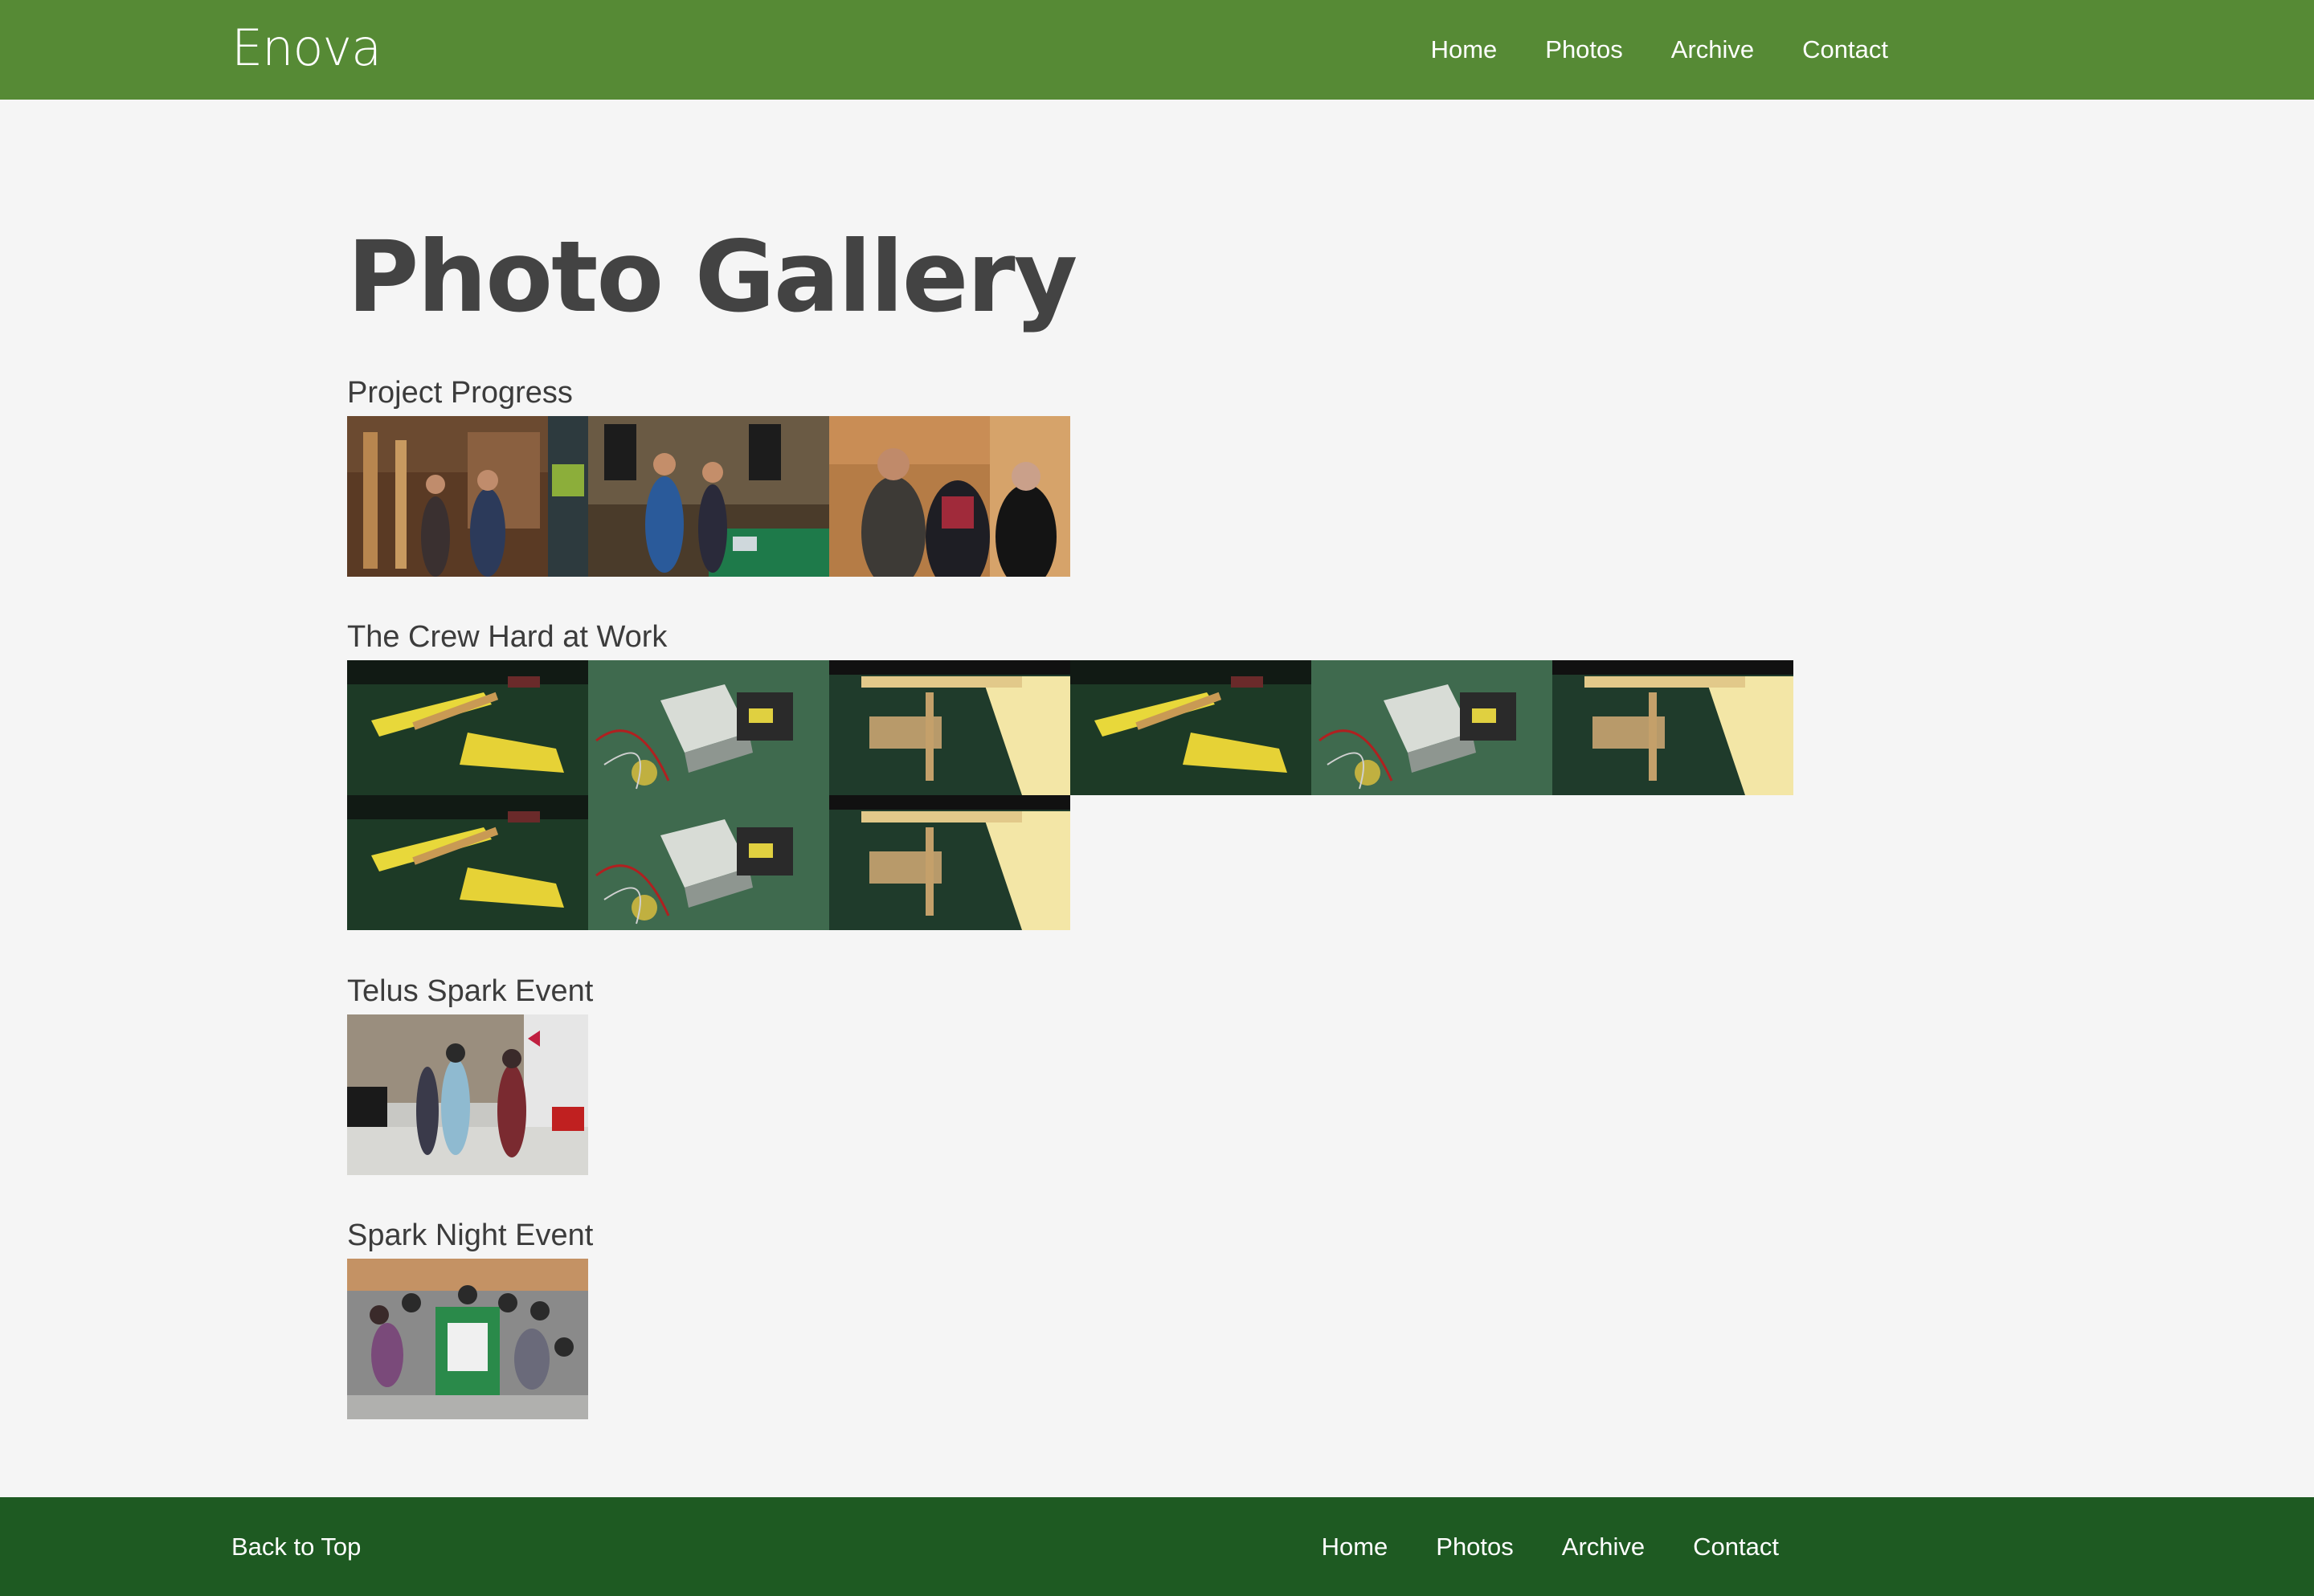 This screenshot has height=1596, width=2314. I want to click on nav-home-link: Home, so click(1464, 49).